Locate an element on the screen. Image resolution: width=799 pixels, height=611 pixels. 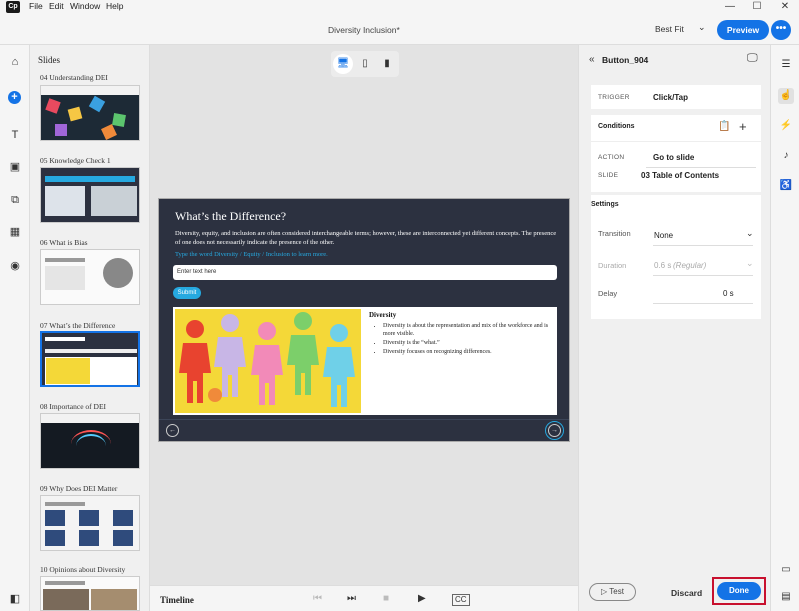
widgets-icon: ▦ is located at coordinates (15, 232).